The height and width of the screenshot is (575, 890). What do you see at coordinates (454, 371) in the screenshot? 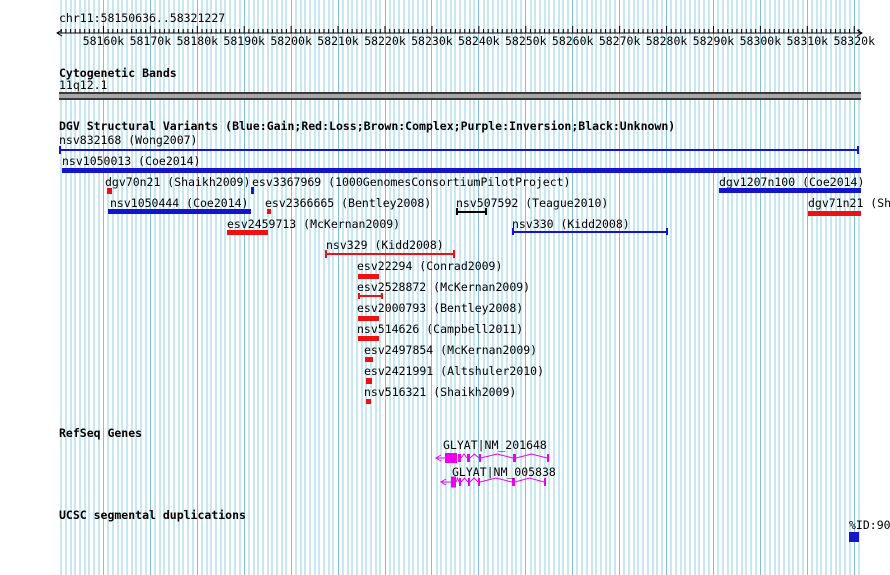
I see `variant-label: esv2421991 (Altshuler2010)` at bounding box center [454, 371].